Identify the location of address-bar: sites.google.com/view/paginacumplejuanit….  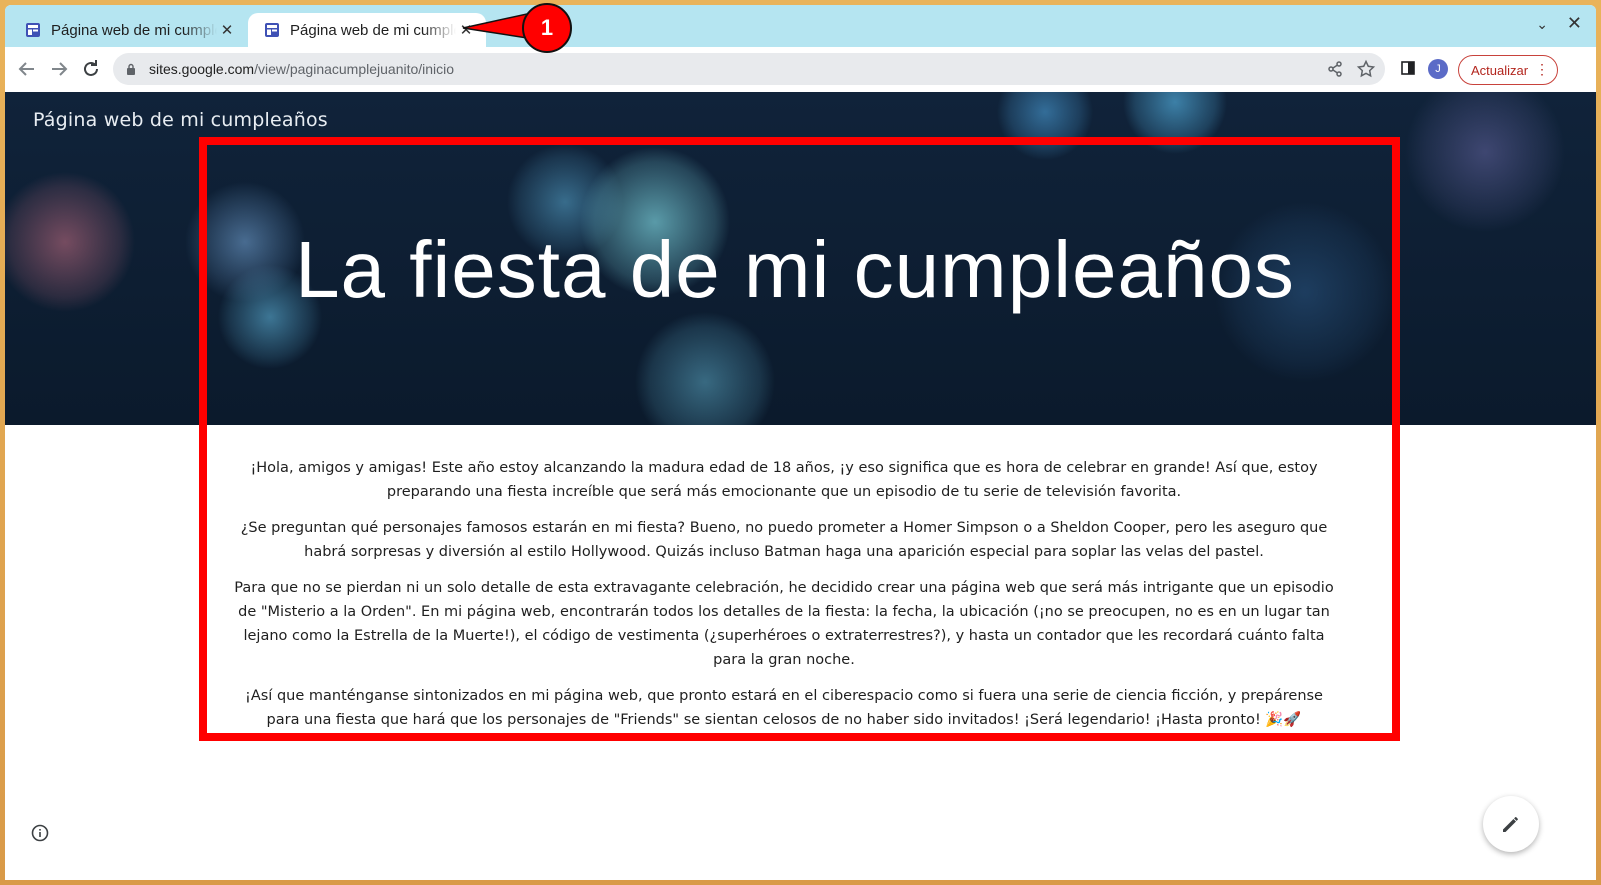
(749, 69).